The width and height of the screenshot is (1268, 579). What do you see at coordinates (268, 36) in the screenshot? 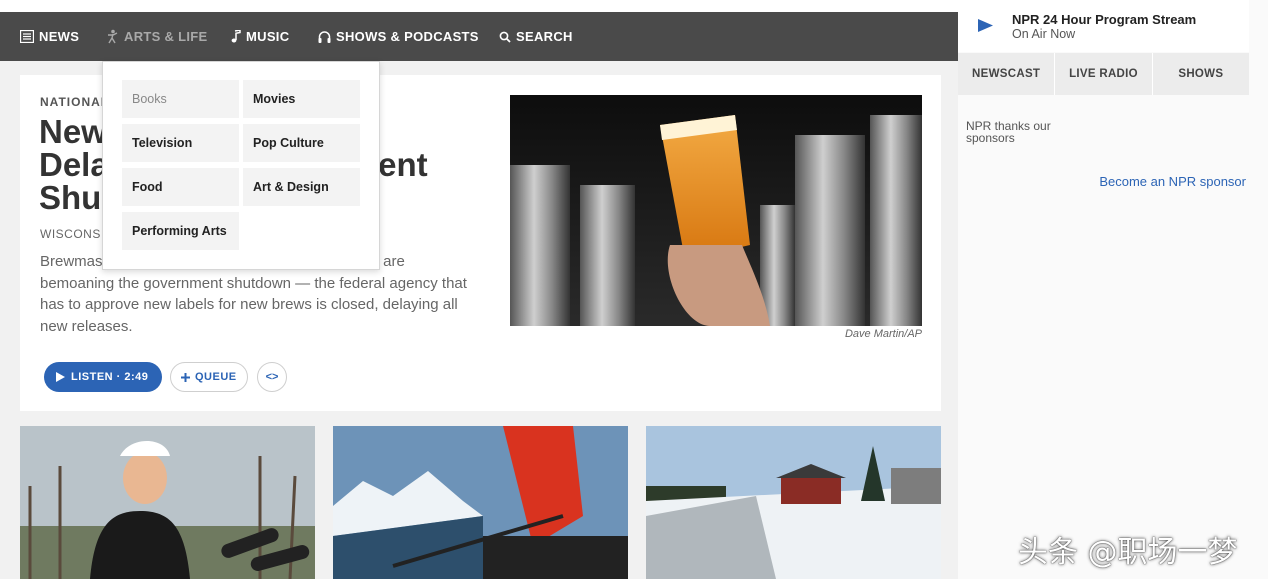
I see `nav-music-label: MUSIC` at bounding box center [268, 36].